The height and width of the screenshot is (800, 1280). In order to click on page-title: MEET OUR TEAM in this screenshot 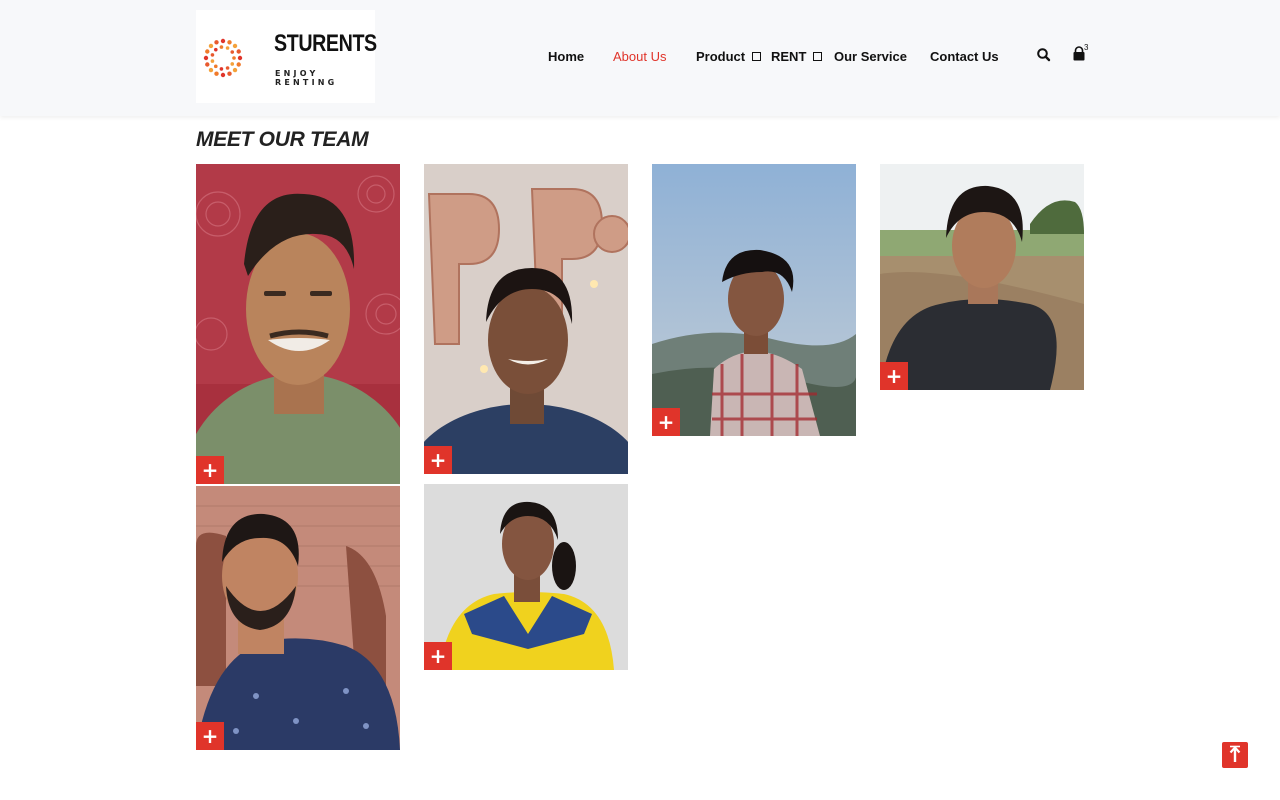, I will do `click(282, 139)`.